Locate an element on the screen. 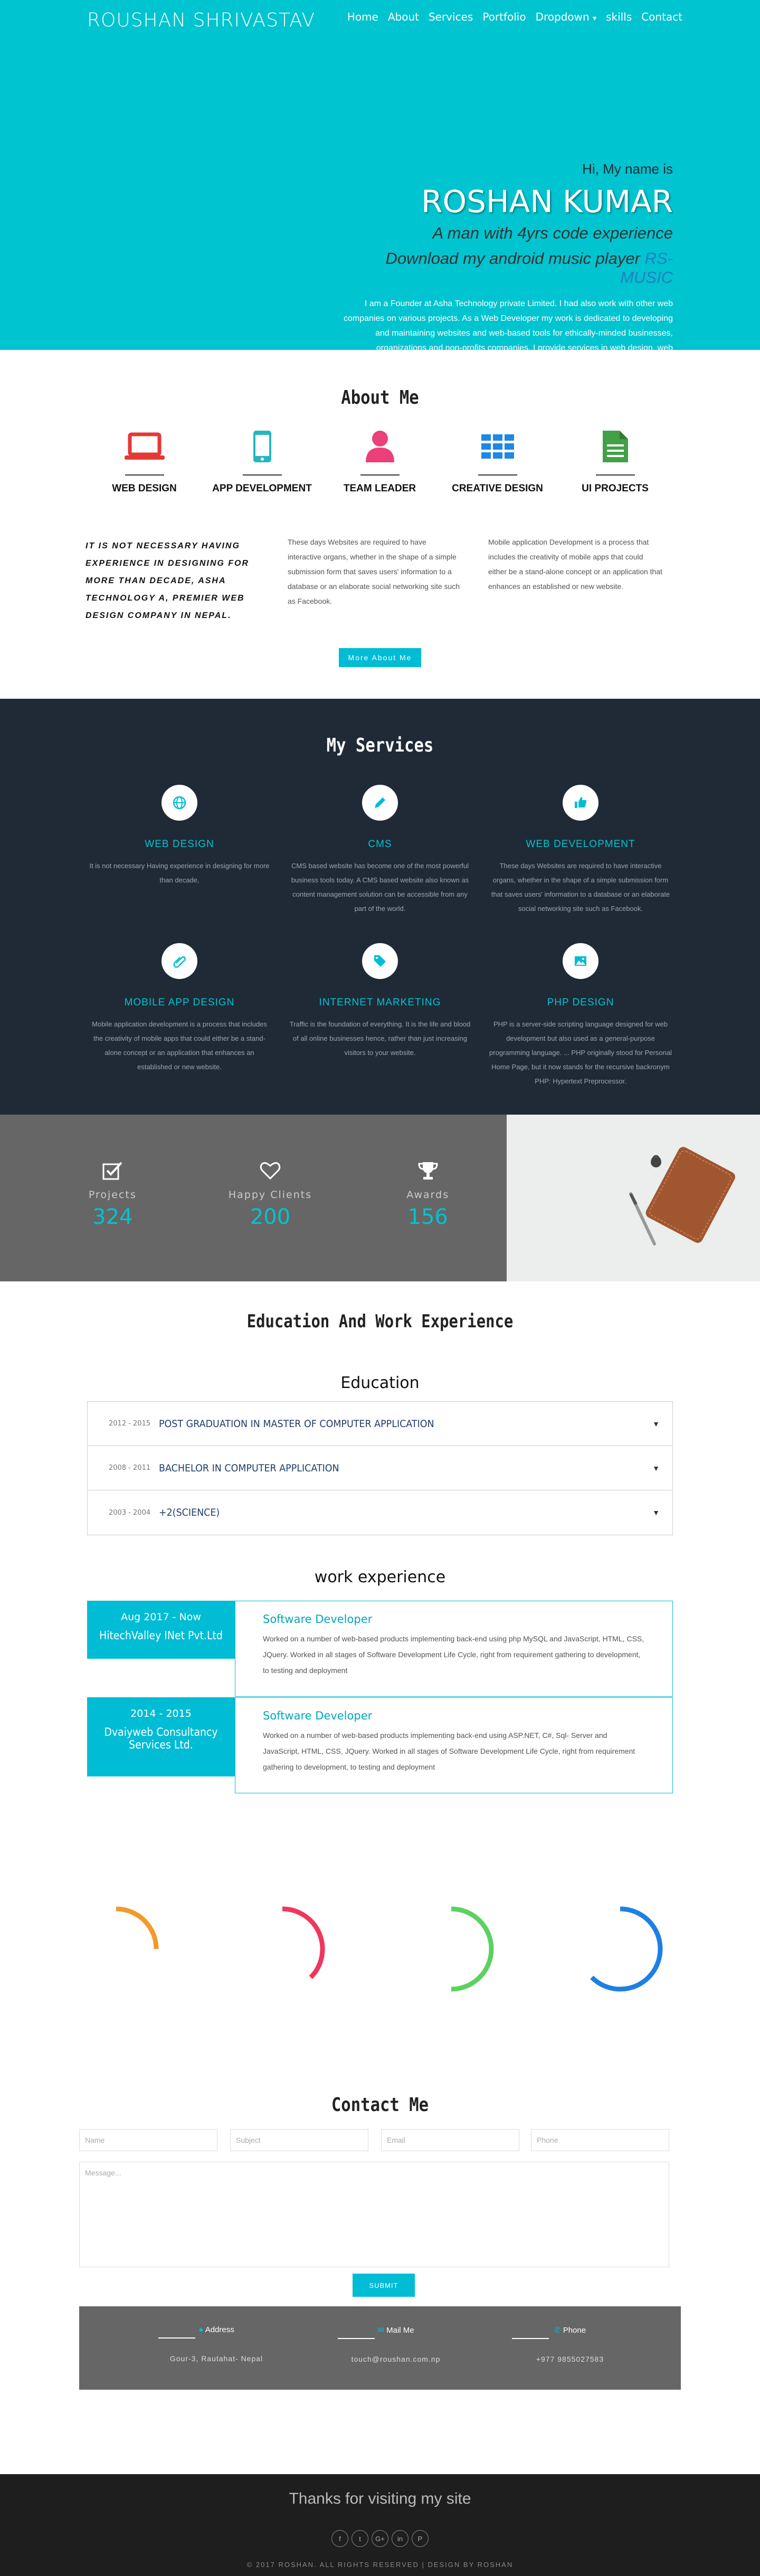 This screenshot has width=760, height=2576. contact-info-heading: ✉ Mail Me is located at coordinates (395, 2330).